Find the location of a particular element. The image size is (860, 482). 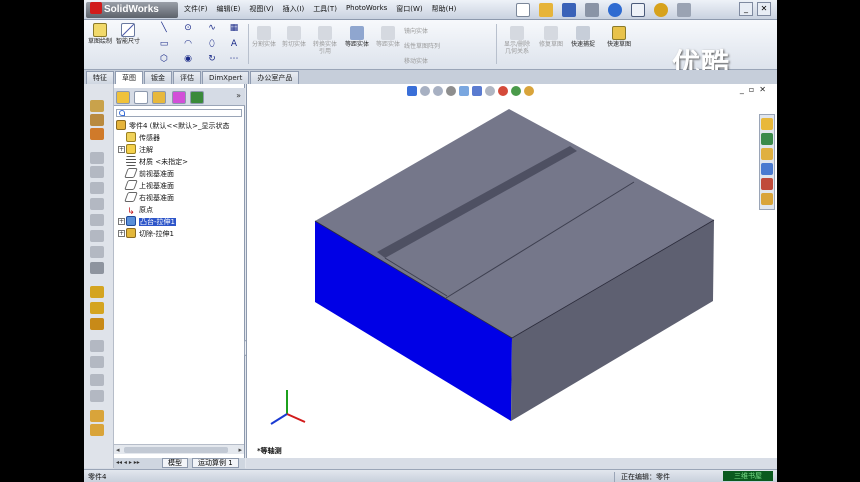

close-icon: ✕ is located at coordinates (764, 9).